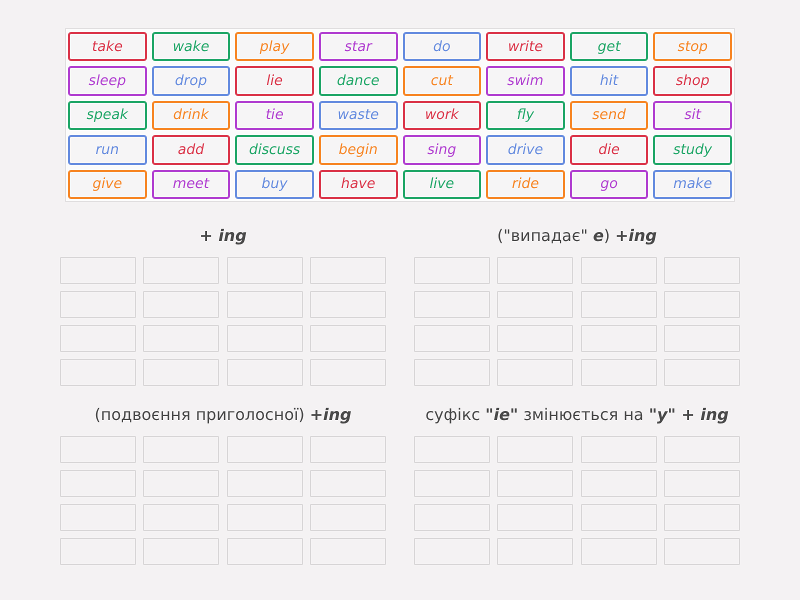 The image size is (800, 600). Describe the element at coordinates (358, 81) in the screenshot. I see `word-tile: dance` at that location.